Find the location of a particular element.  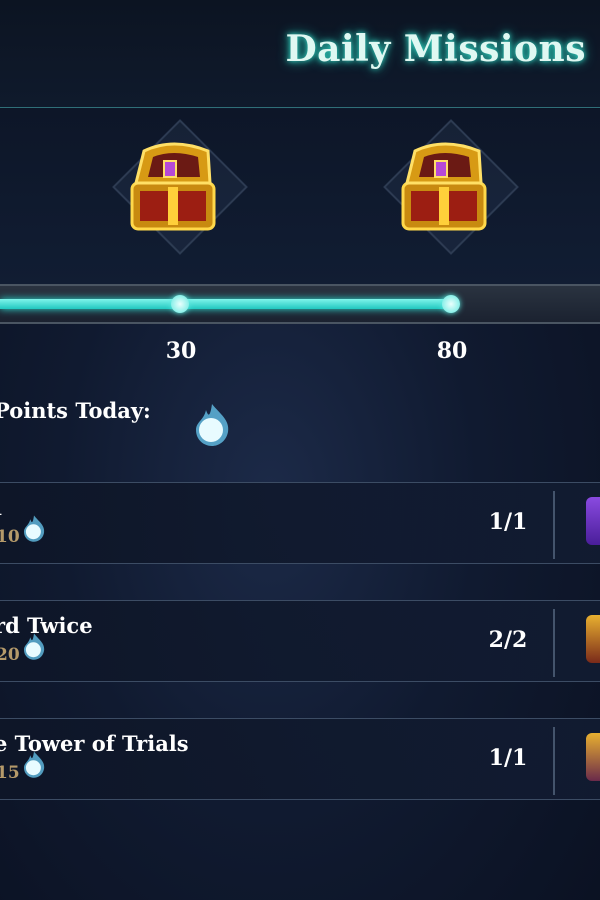

points-today-label: Points Today: is located at coordinates (75, 410).